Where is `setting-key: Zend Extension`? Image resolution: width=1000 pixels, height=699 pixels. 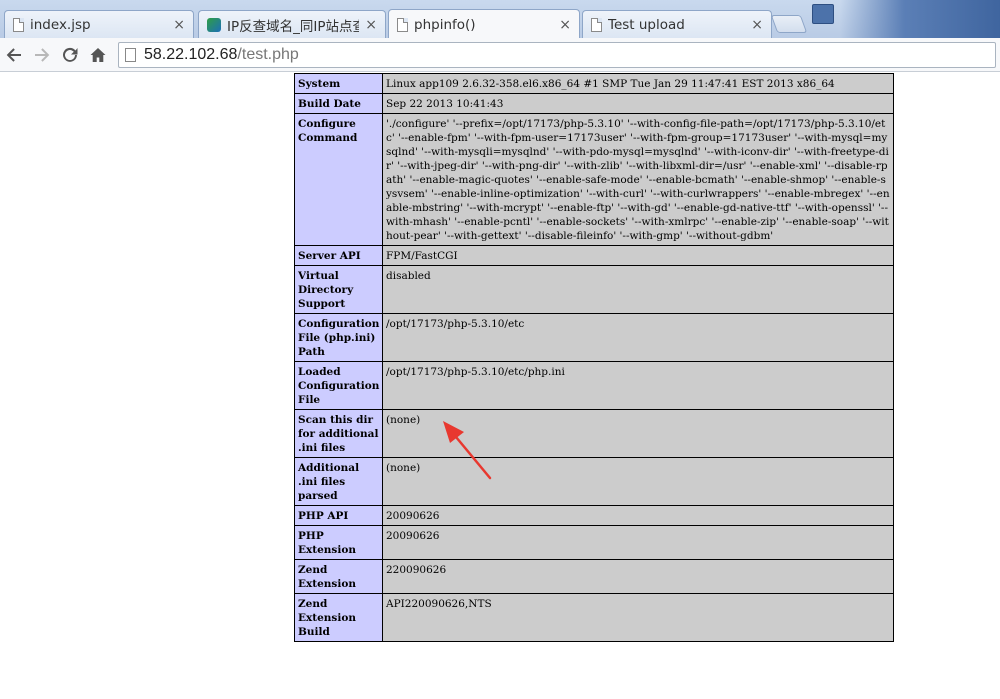 setting-key: Zend Extension is located at coordinates (338, 576).